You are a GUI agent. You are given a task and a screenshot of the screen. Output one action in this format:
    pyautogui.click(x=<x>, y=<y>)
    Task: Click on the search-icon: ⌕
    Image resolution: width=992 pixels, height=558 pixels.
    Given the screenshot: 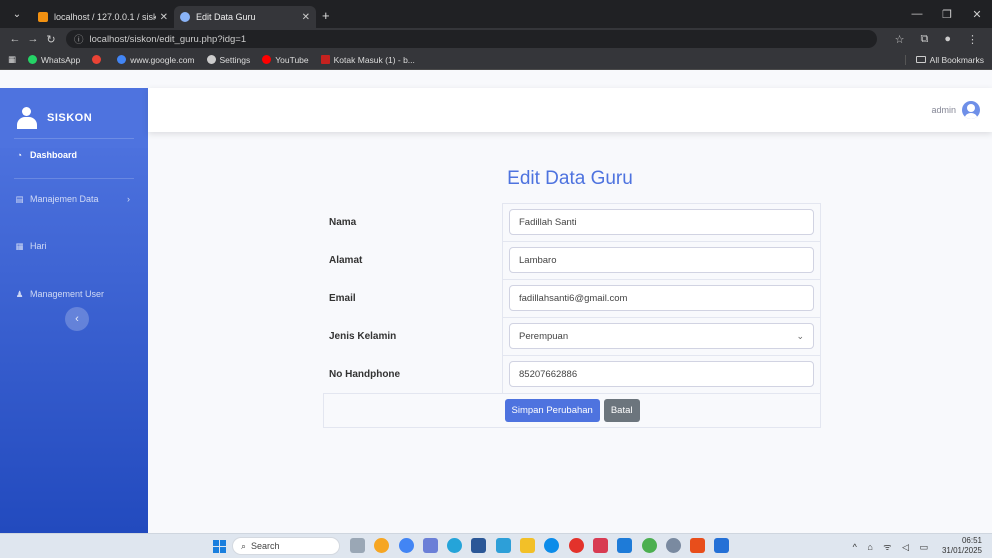 What is the action you would take?
    pyautogui.click(x=244, y=545)
    